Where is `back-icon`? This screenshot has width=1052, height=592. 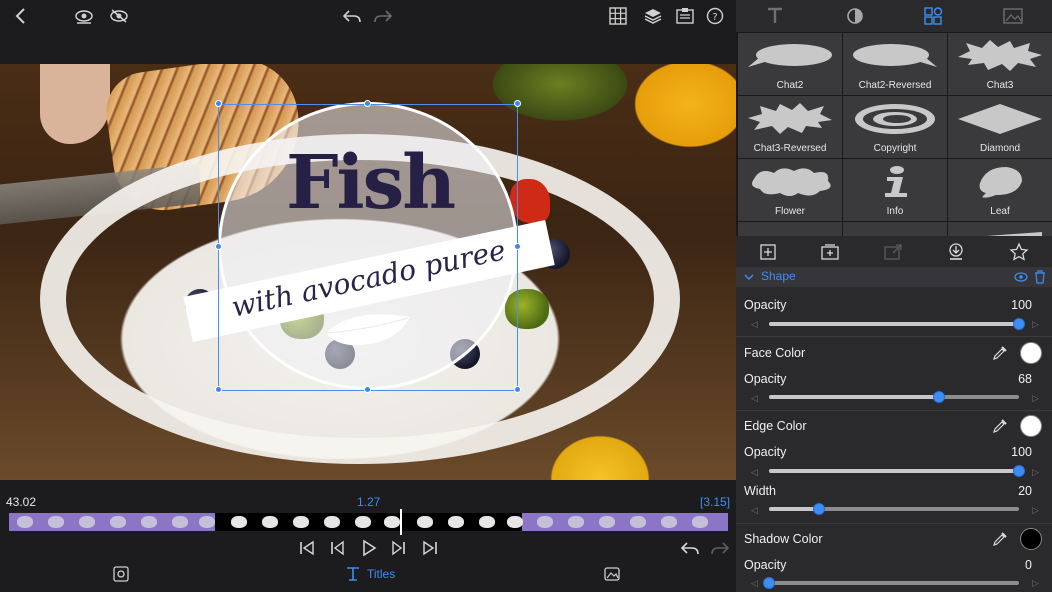 back-icon is located at coordinates (21, 16).